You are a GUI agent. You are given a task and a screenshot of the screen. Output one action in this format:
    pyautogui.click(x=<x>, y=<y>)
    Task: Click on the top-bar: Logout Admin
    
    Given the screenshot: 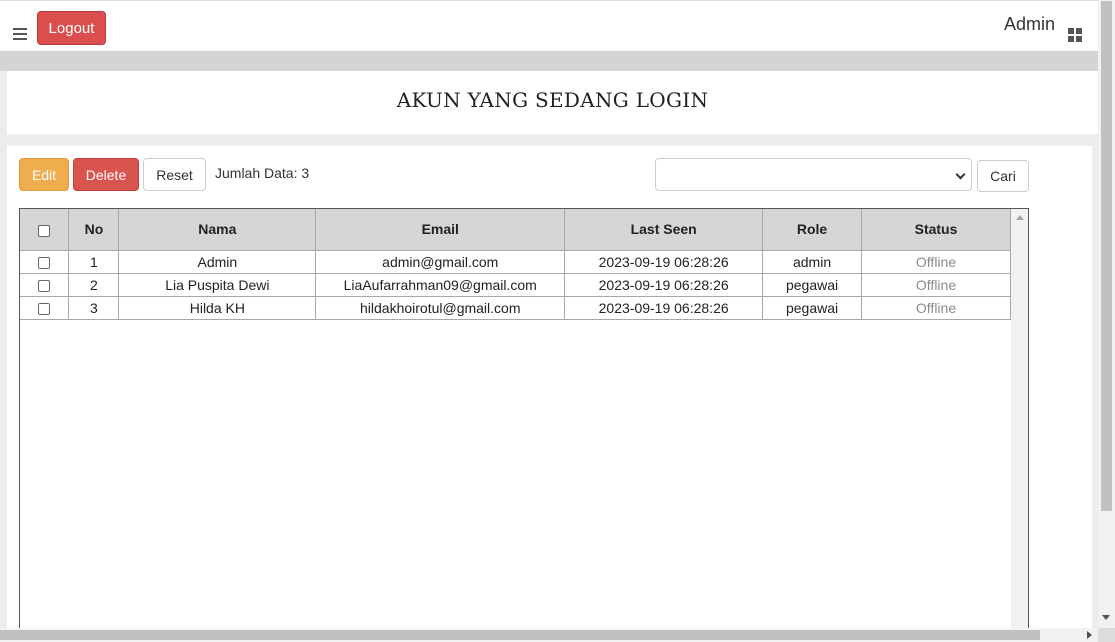 What is the action you would take?
    pyautogui.click(x=549, y=25)
    